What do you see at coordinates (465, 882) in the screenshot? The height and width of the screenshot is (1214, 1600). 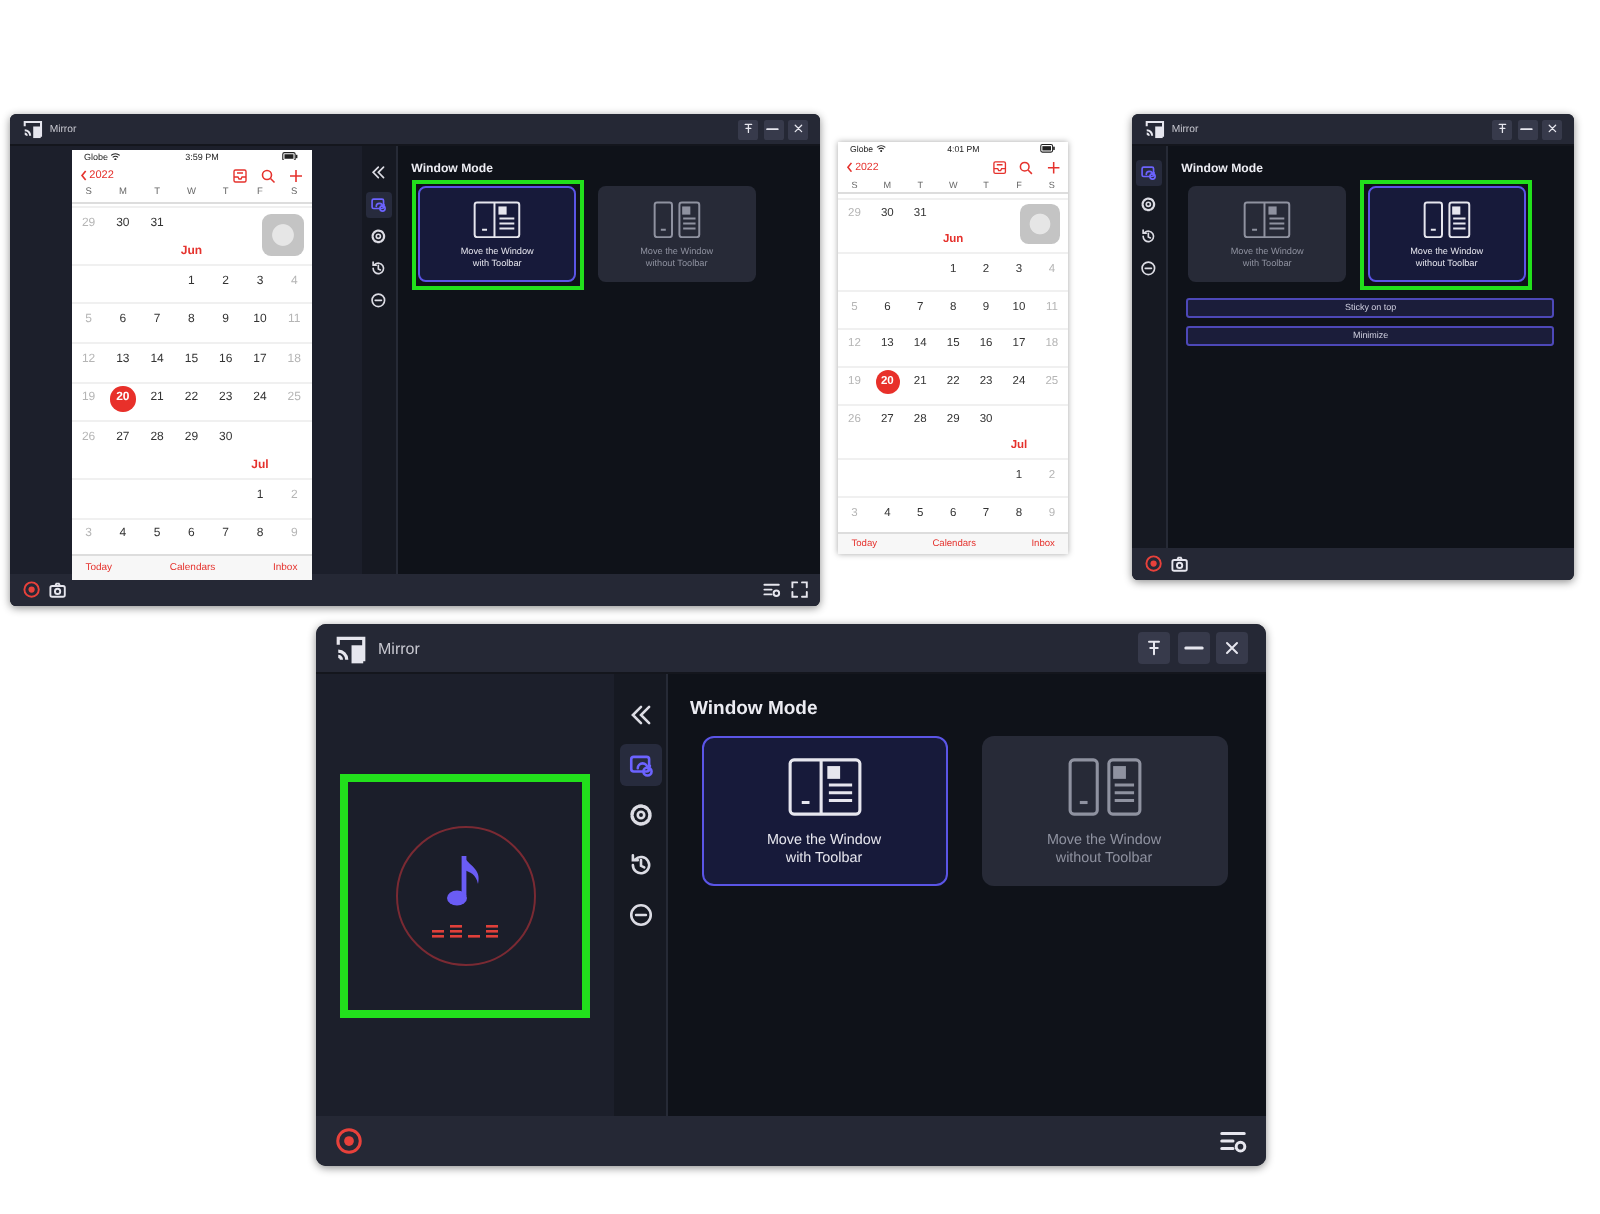 I see `music-note-icon` at bounding box center [465, 882].